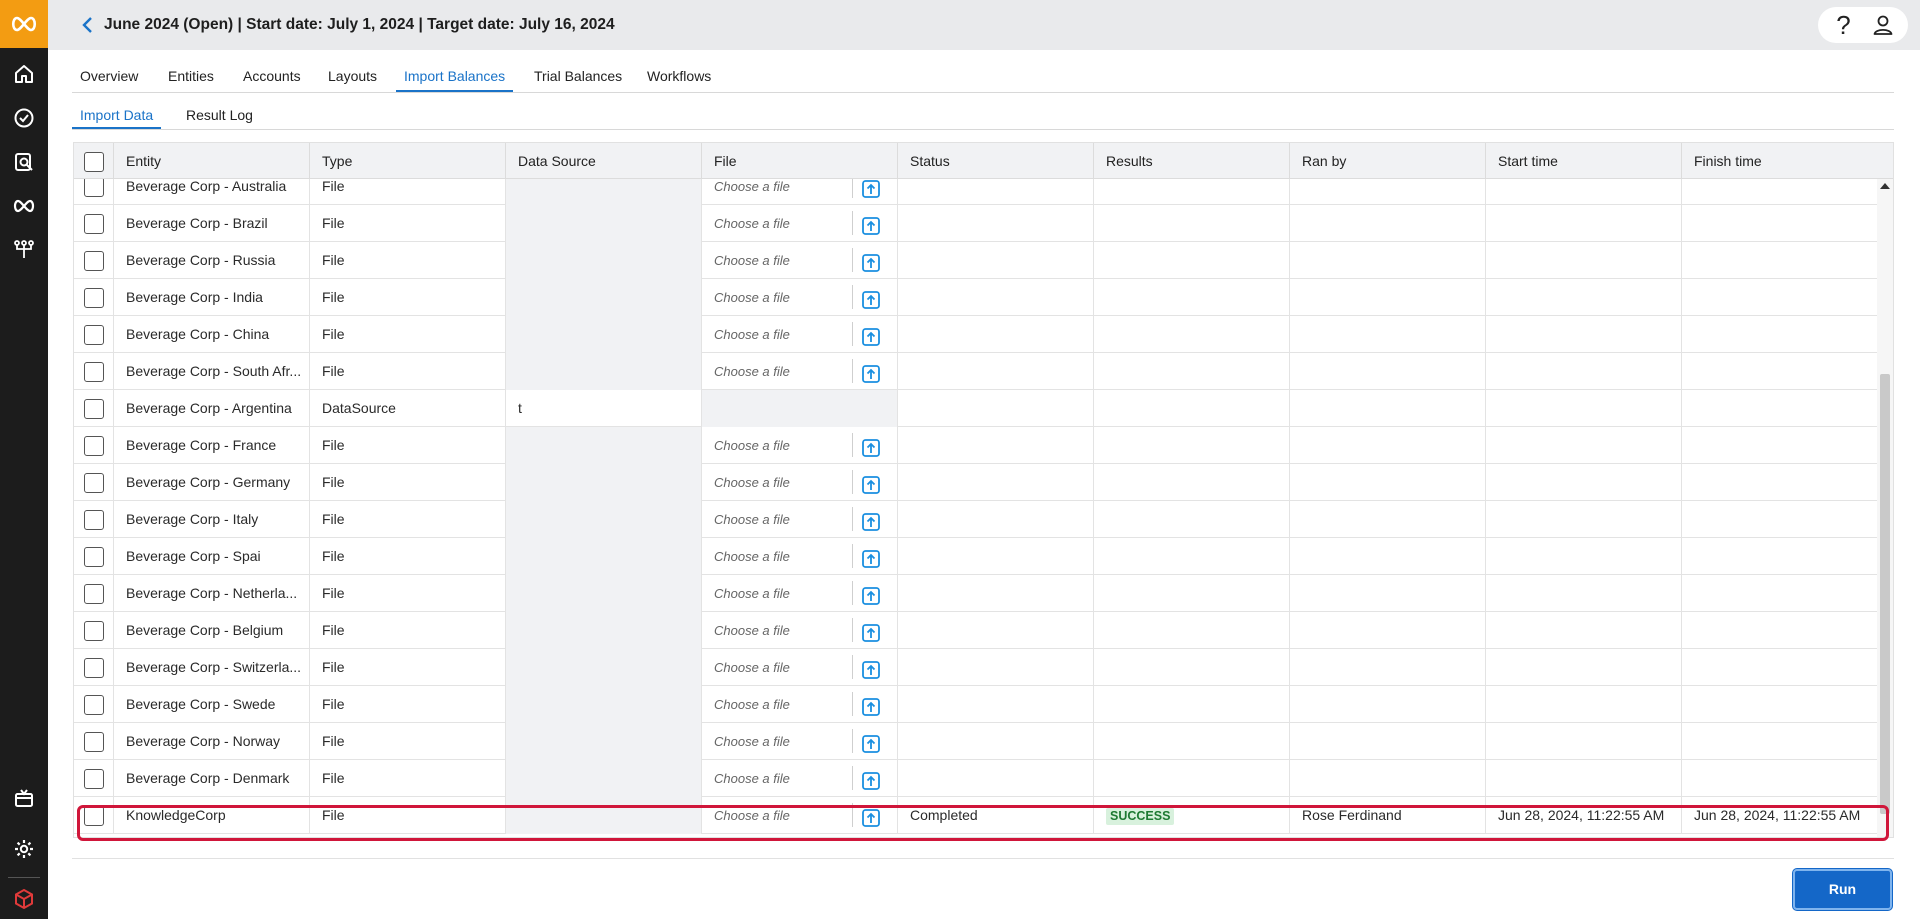 This screenshot has height=919, width=1920. I want to click on tab-workflows: Workflows, so click(679, 76).